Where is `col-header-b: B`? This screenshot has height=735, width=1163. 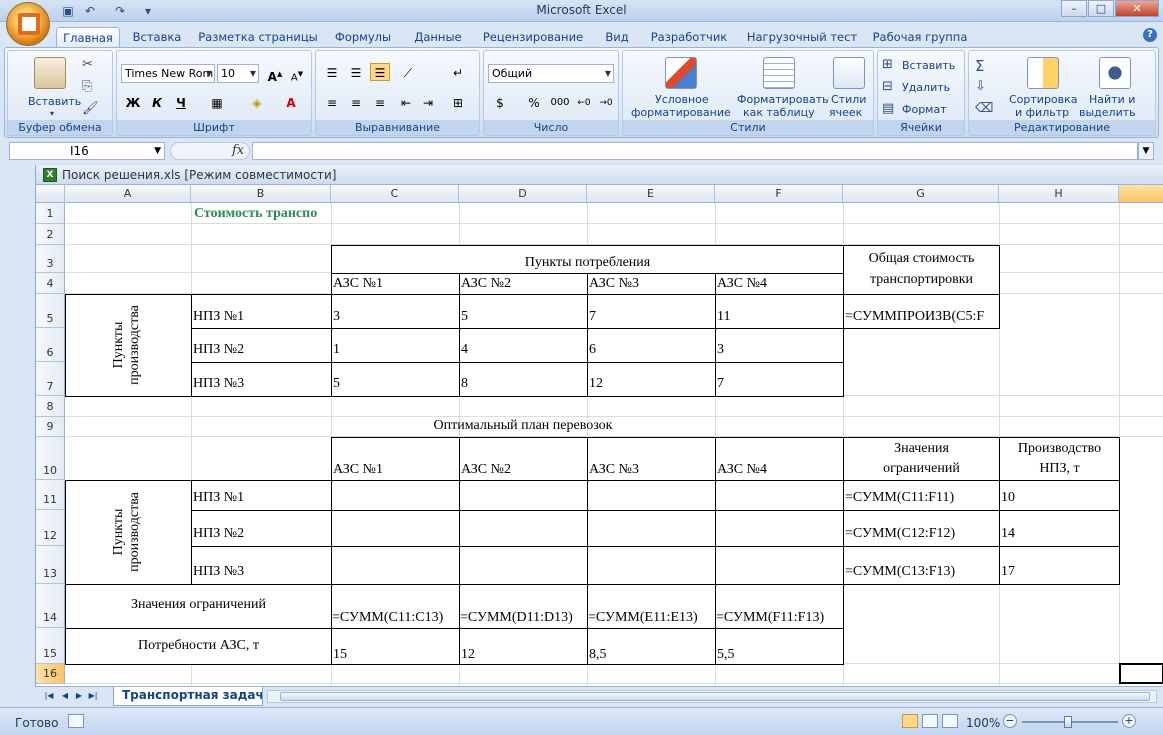 col-header-b: B is located at coordinates (261, 194).